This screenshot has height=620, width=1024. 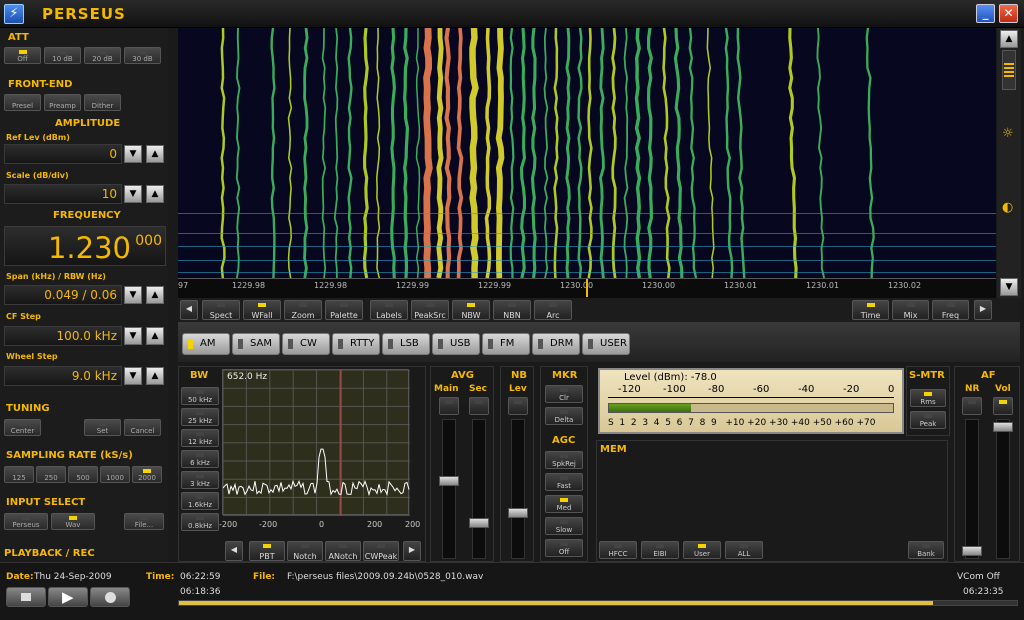 I want to click on mode-button-usb: USB, so click(x=456, y=344).